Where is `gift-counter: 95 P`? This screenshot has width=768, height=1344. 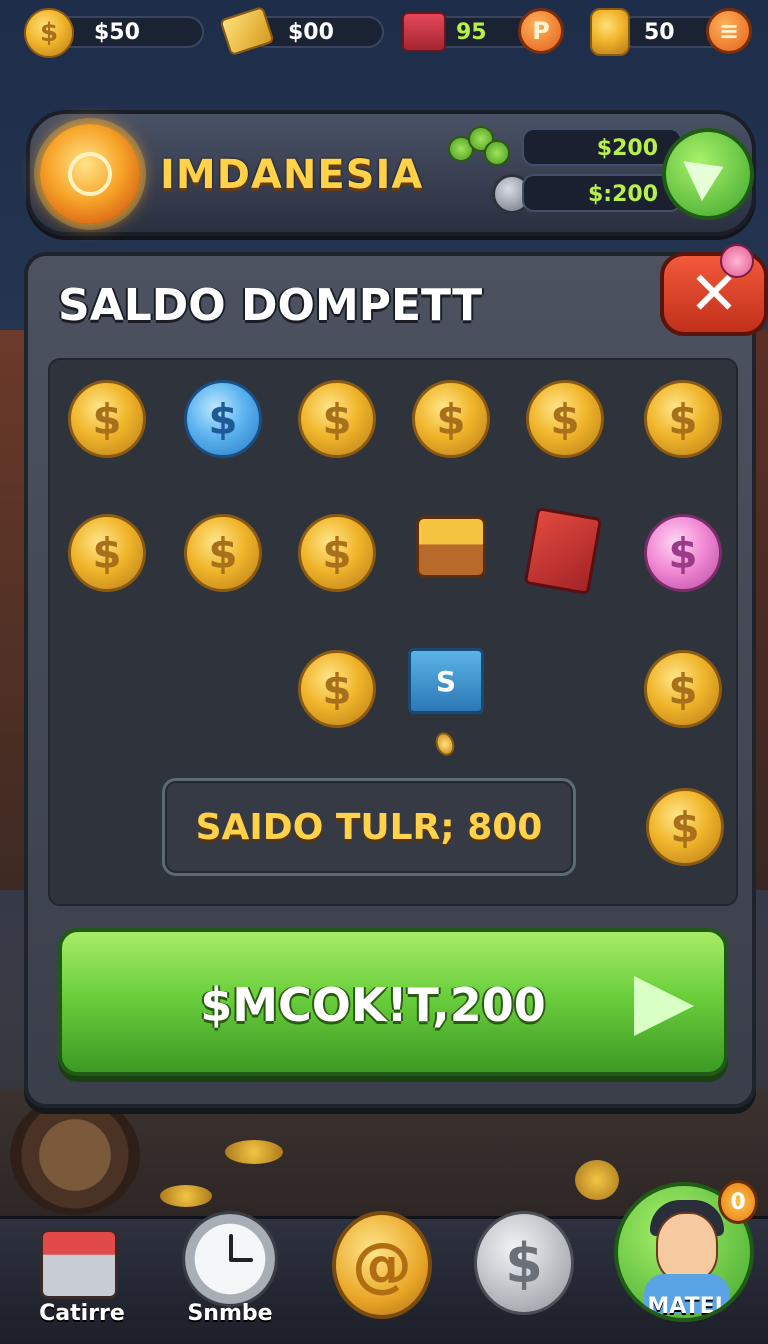
gift-counter: 95 P is located at coordinates (484, 31).